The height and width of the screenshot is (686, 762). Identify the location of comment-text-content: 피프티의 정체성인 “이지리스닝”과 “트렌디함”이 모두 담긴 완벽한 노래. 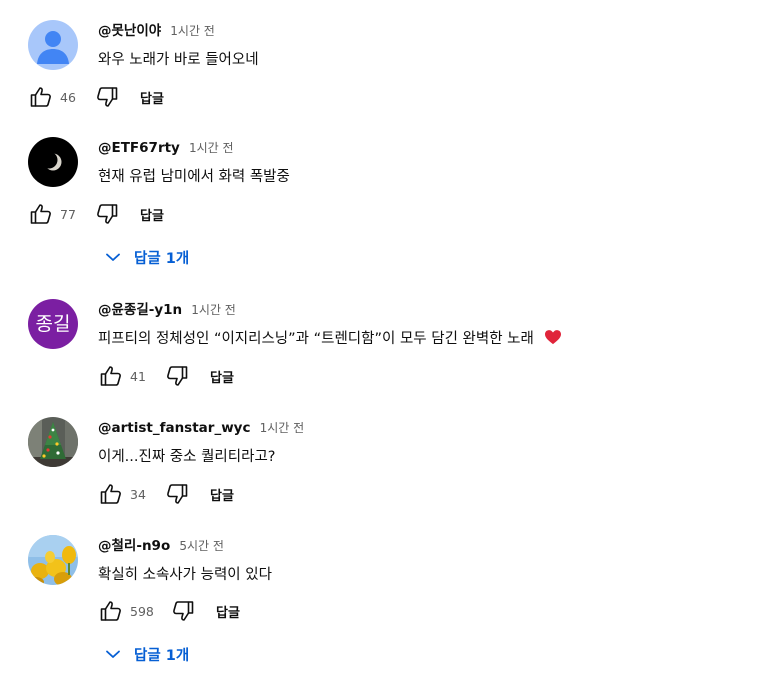
(316, 339).